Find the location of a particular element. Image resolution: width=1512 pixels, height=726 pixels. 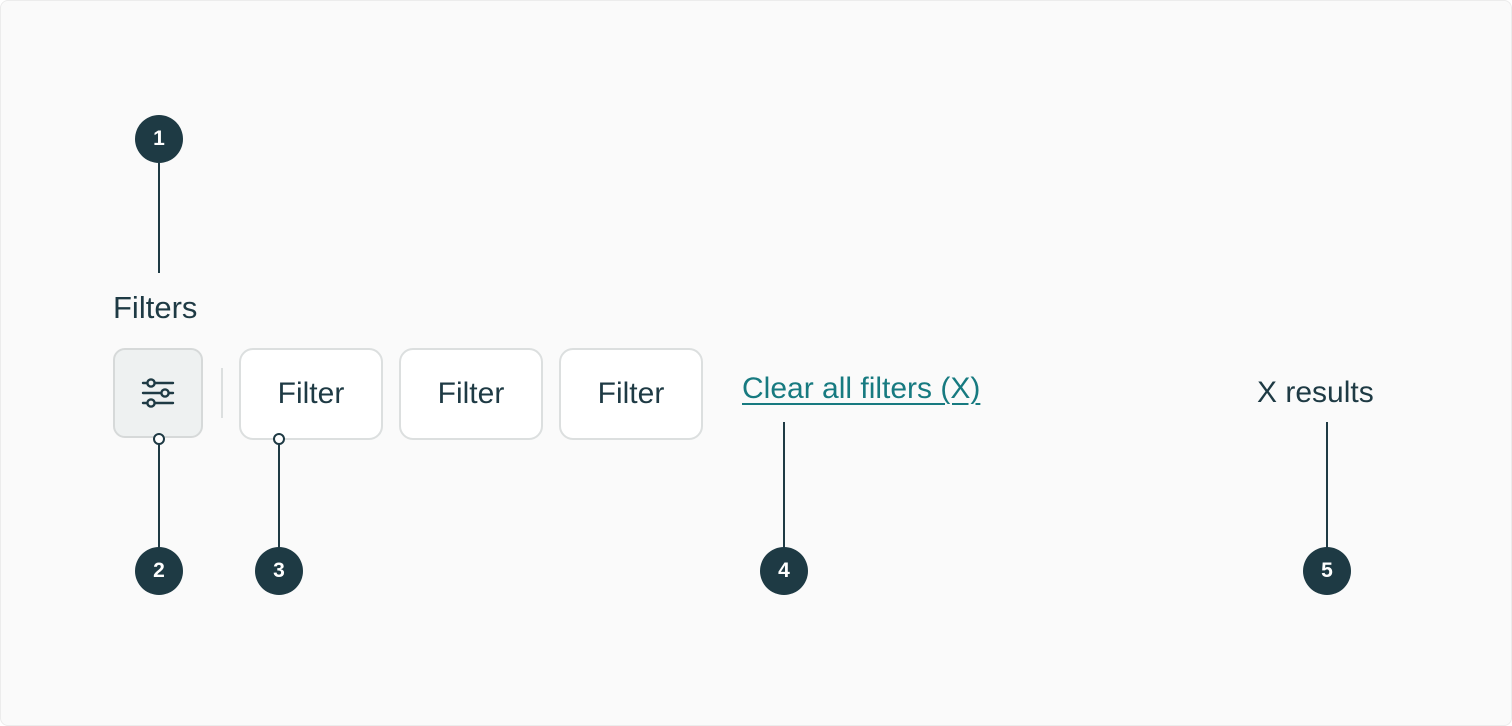

callout-number: 1 is located at coordinates (159, 138).